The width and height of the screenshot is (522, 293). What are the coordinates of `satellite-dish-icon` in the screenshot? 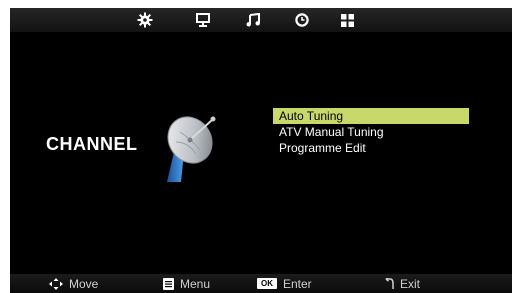 It's located at (193, 148).